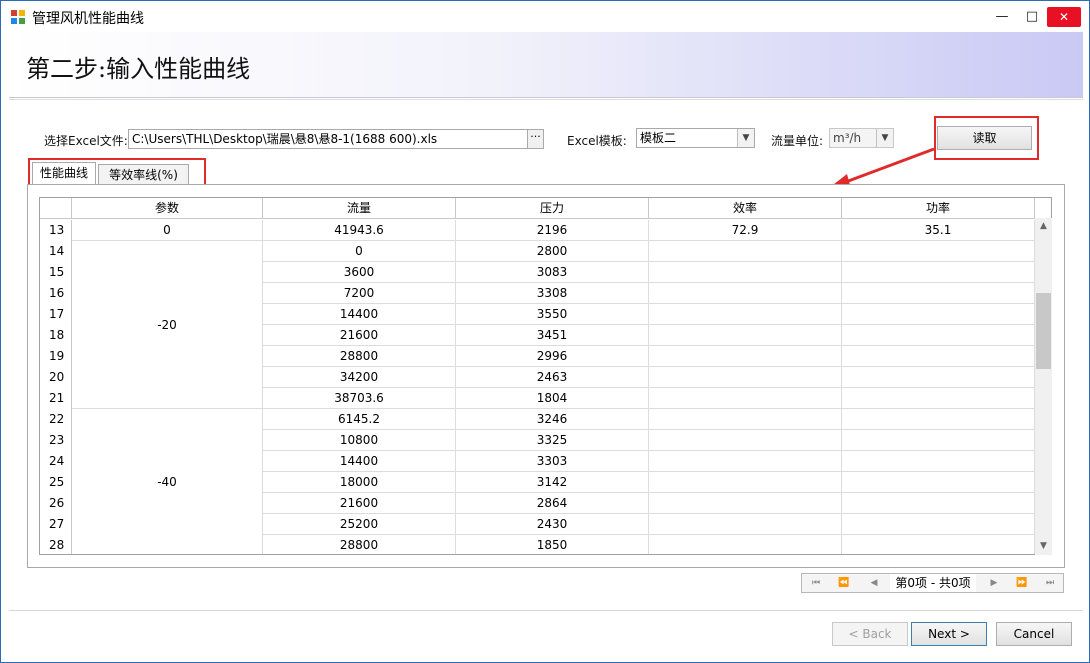  I want to click on column-header-efficiency: 效率, so click(745, 208).